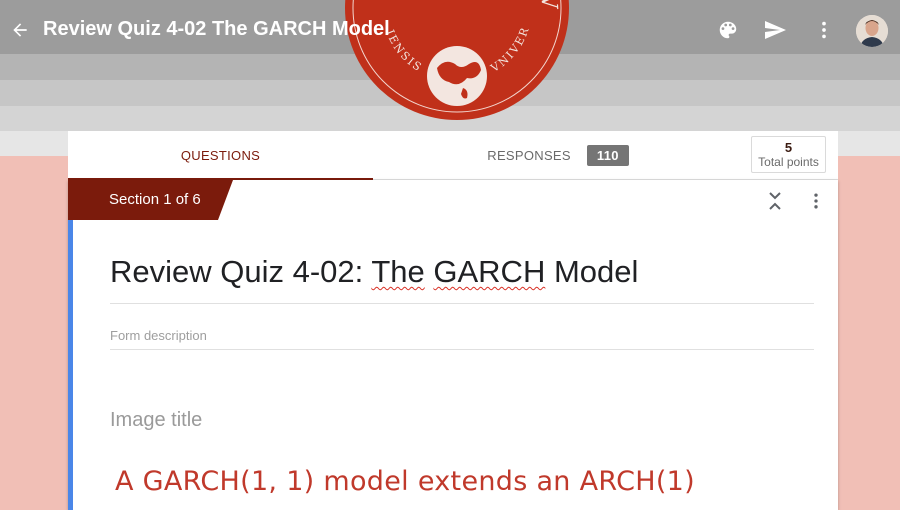 Image resolution: width=900 pixels, height=510 pixels. I want to click on total-points-value: 5, so click(788, 147).